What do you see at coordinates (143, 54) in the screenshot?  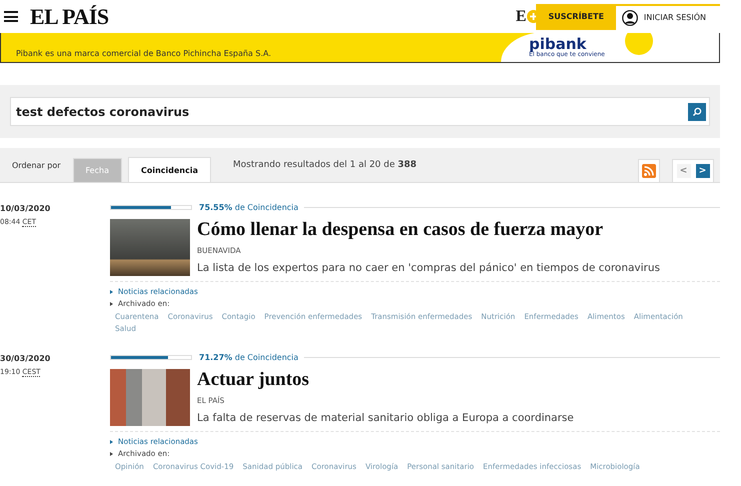 I see `ad-text: Pibank es una marca comercial de Banco Pichincha España S.A.` at bounding box center [143, 54].